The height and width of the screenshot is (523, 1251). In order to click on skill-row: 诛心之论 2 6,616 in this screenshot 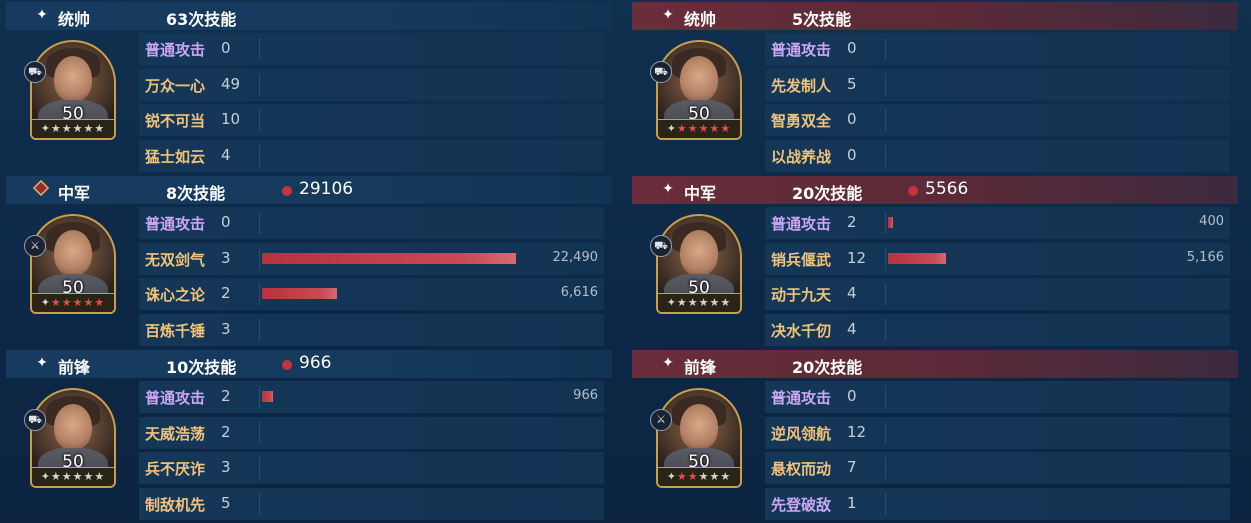, I will do `click(371, 294)`.